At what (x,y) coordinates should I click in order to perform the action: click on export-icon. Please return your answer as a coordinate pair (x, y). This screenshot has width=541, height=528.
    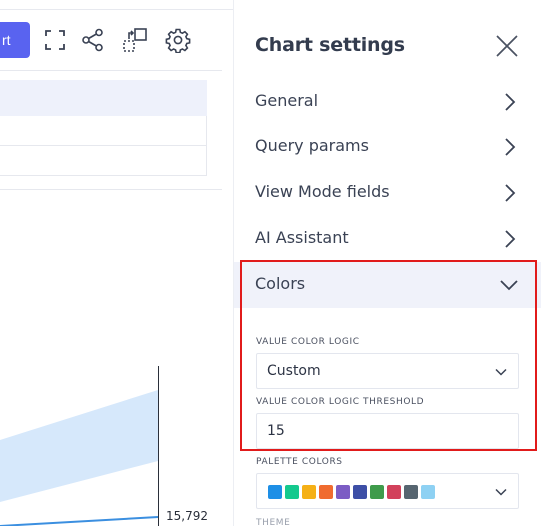
    Looking at the image, I should click on (135, 40).